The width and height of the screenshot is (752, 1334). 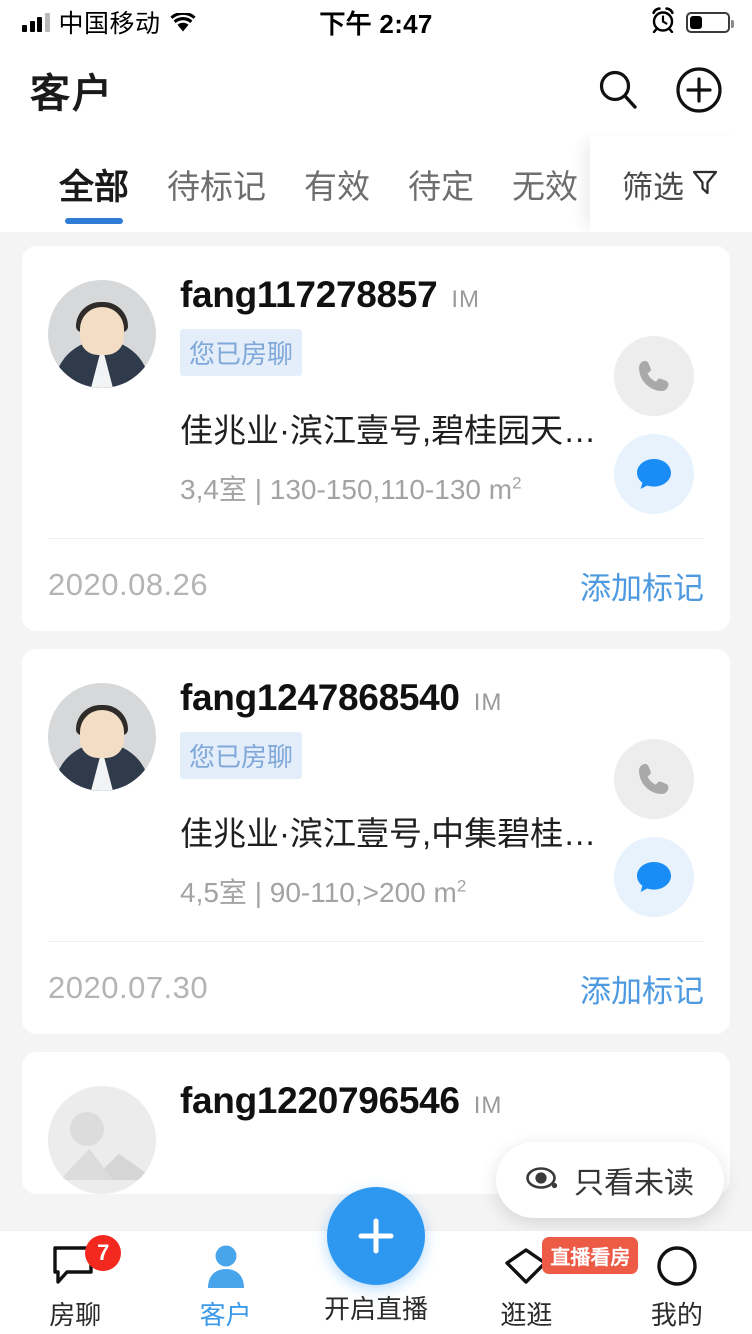 What do you see at coordinates (570, 1264) in the screenshot?
I see `diamond-icon: 直播看房` at bounding box center [570, 1264].